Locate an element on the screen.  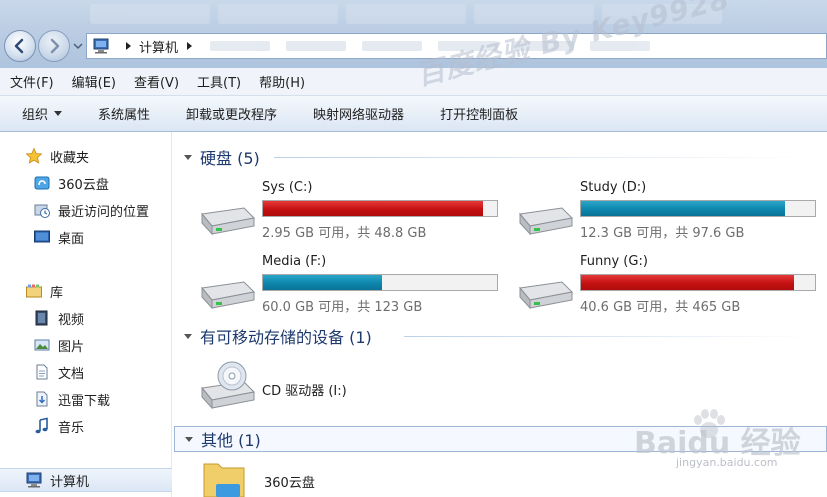
forward-button is located at coordinates (54, 46).